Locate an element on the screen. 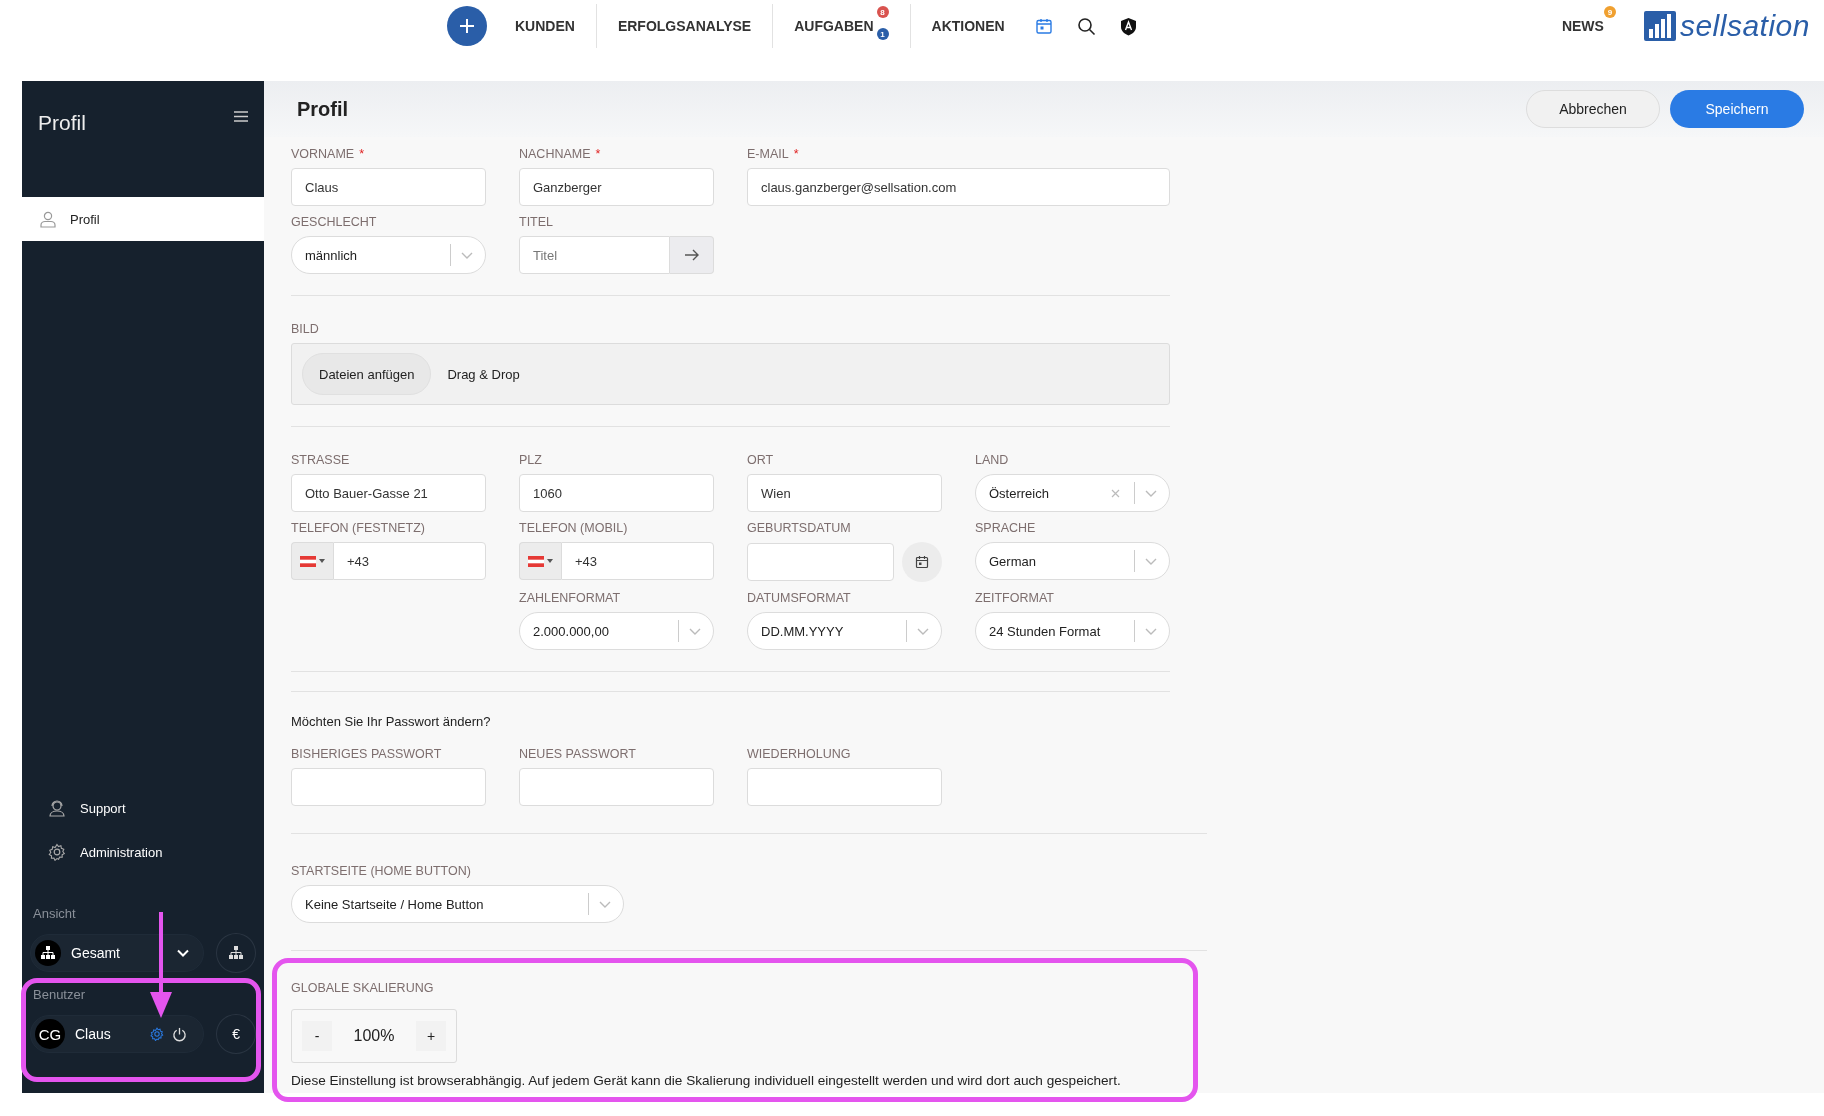 The height and width of the screenshot is (1116, 1824). arrow-right-icon is located at coordinates (691, 255).